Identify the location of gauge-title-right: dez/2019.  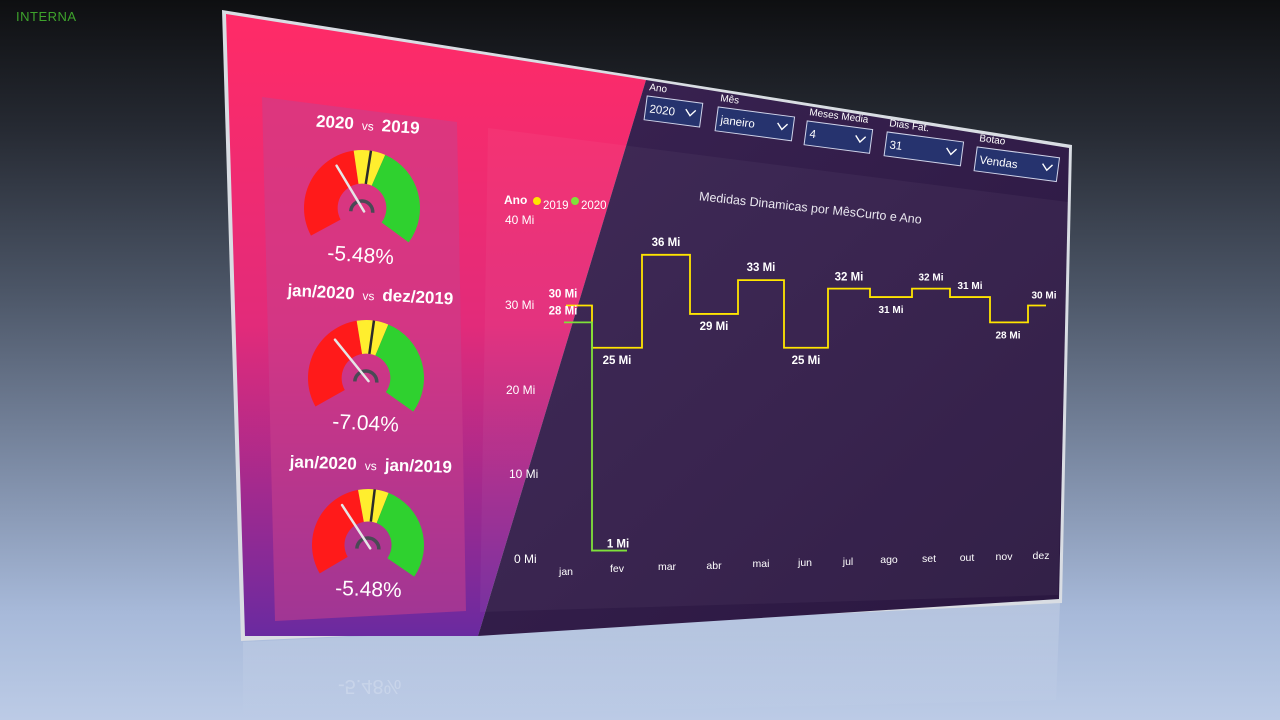
(418, 297).